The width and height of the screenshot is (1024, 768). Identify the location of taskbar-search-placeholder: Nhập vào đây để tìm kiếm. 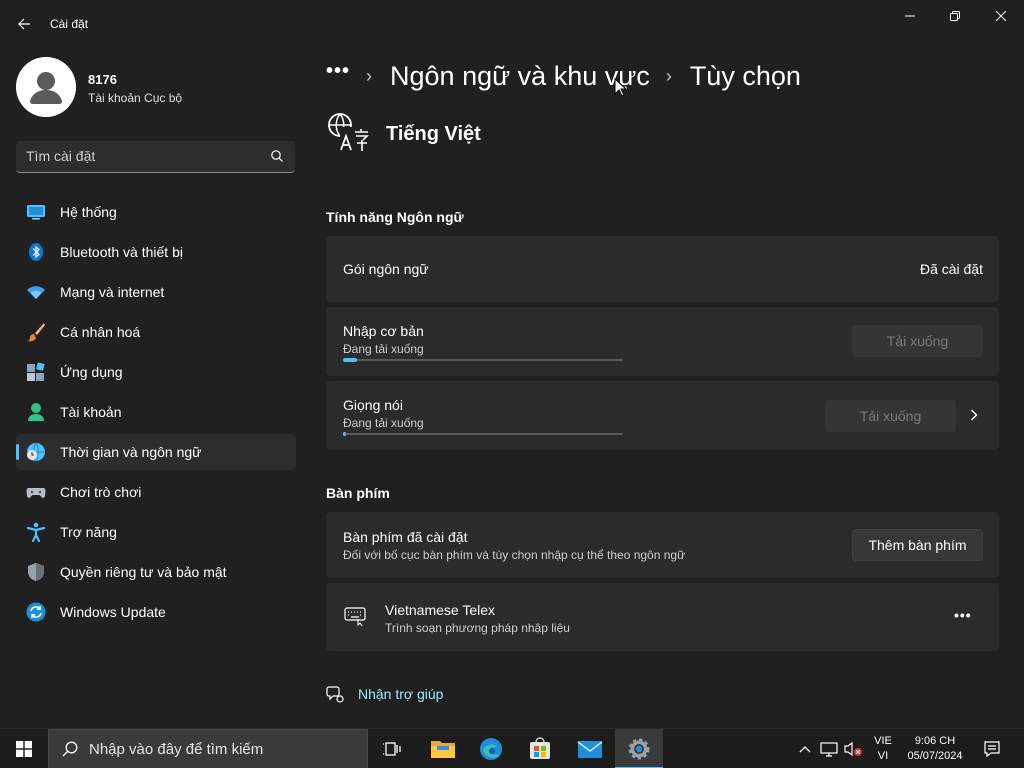
(176, 749).